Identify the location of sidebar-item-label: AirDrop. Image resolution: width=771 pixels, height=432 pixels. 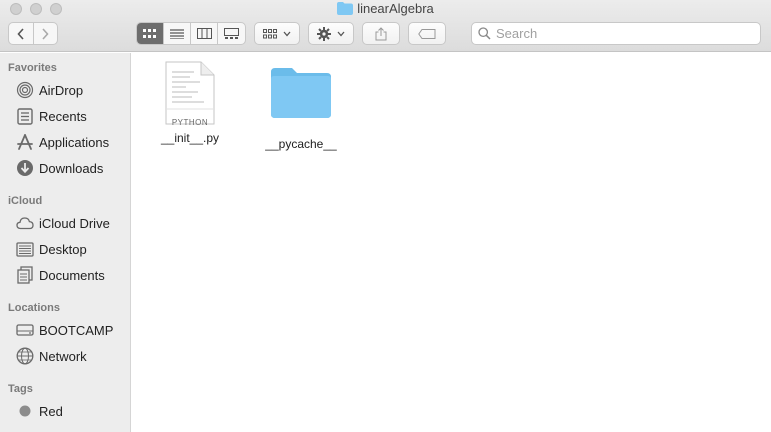
(61, 90).